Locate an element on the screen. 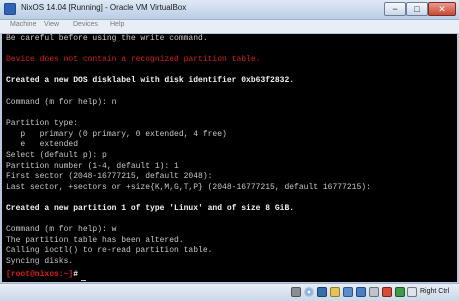  terminal-line: The partition table has been altered. is located at coordinates (95, 240).